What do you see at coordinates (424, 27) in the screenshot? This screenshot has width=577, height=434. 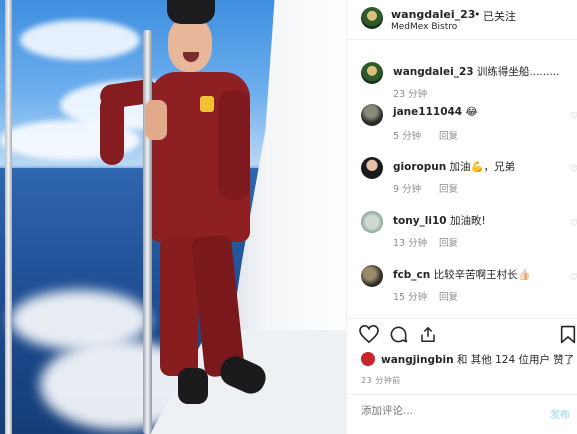 I see `post-location: MedMex Bistro` at bounding box center [424, 27].